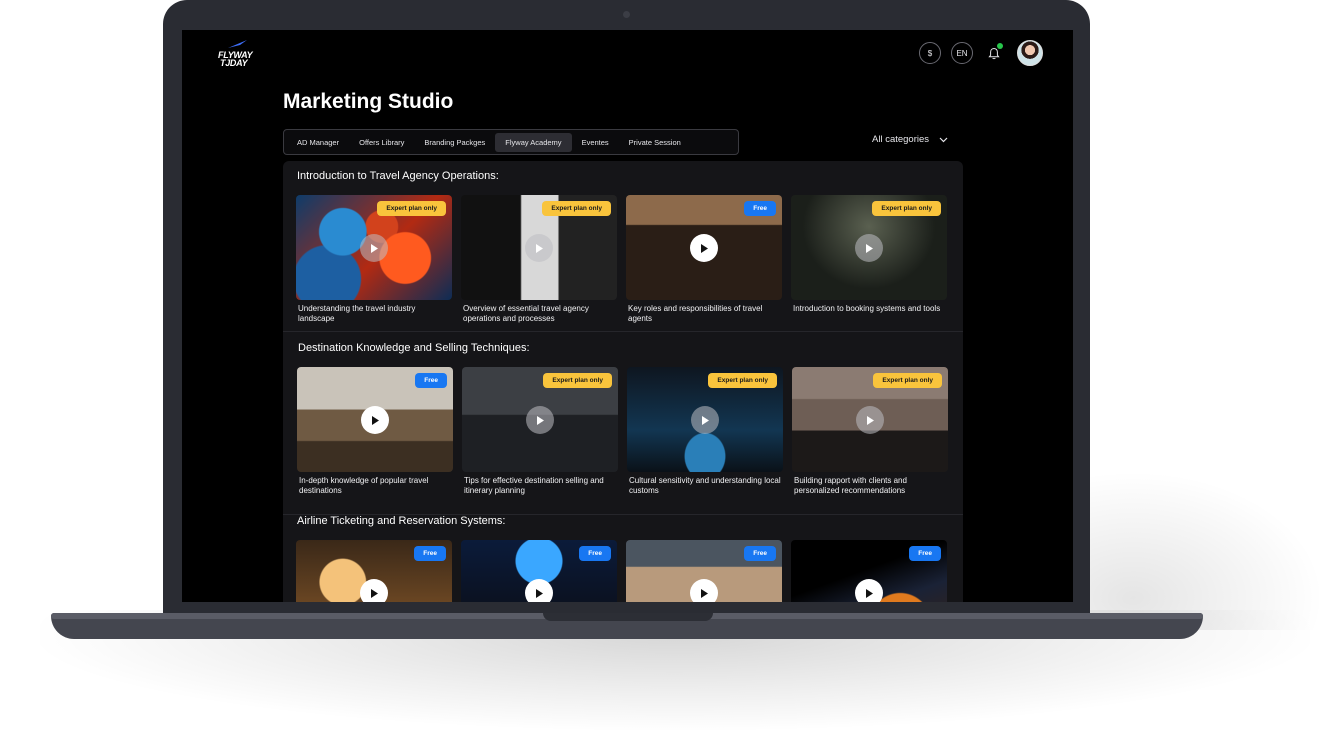  Describe the element at coordinates (234, 63) in the screenshot. I see `logo-line-2: TJDAY` at that location.